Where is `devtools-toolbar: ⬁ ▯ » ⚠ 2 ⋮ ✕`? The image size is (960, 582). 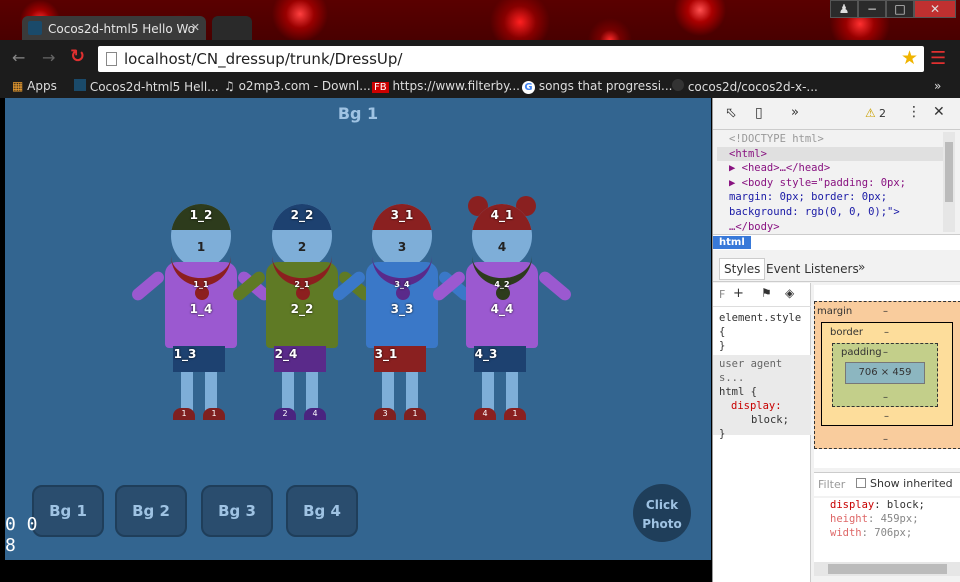
devtools-toolbar: ⬁ ▯ » ⚠ 2 ⋮ ✕ is located at coordinates (836, 114).